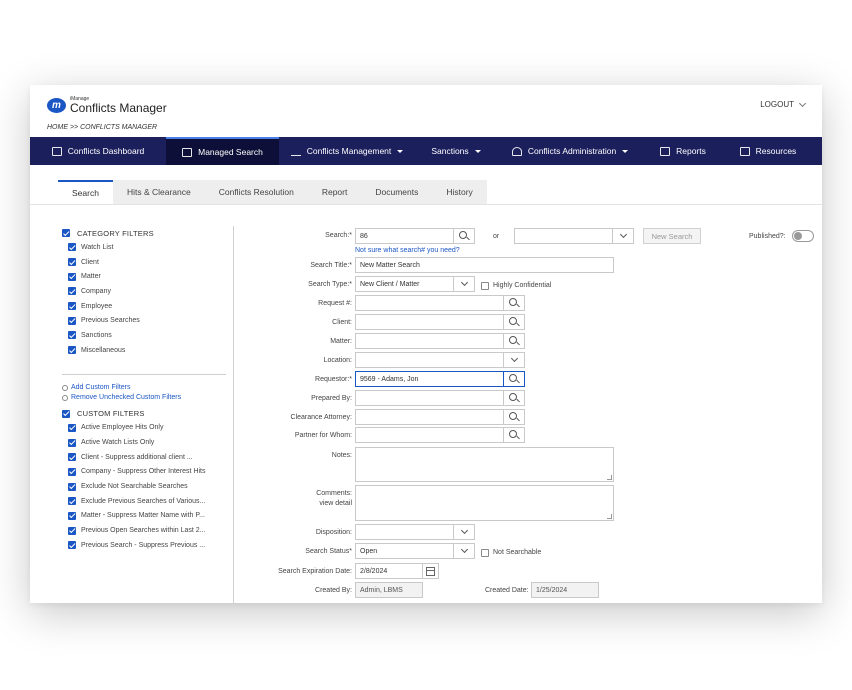 This screenshot has width=852, height=690. What do you see at coordinates (85, 192) in the screenshot?
I see `tab-search: Search` at bounding box center [85, 192].